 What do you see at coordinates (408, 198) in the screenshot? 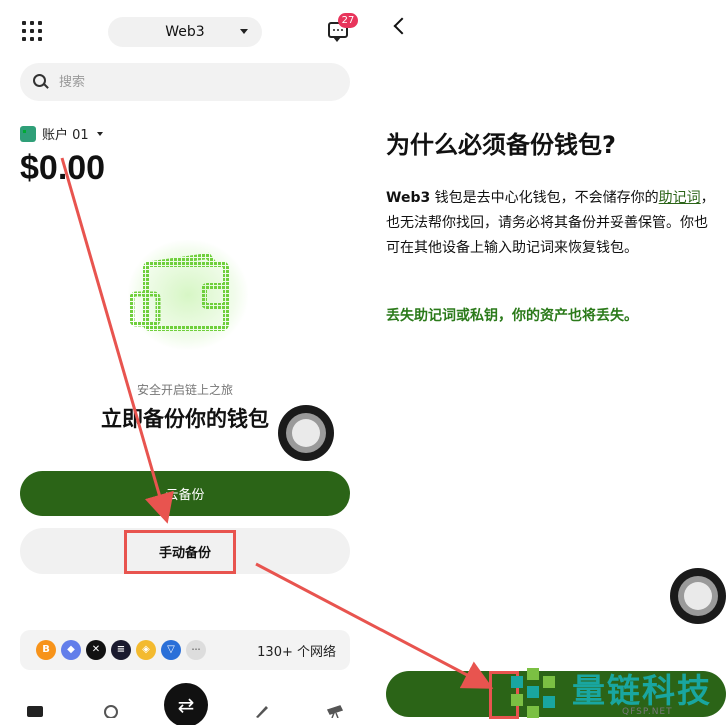
I see `brand-name: Web3` at bounding box center [408, 198].